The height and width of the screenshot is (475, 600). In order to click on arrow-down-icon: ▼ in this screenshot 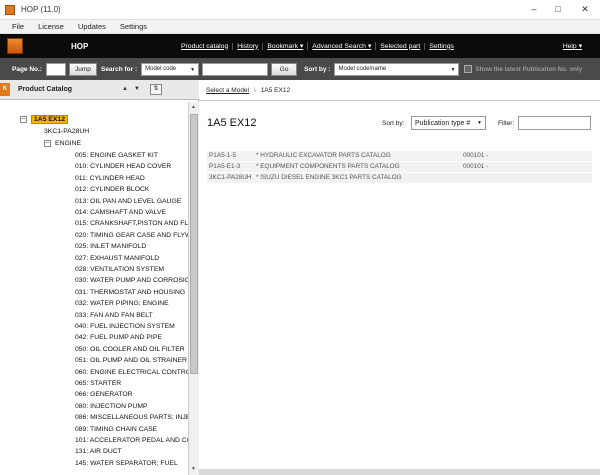, I will do `click(137, 89)`.